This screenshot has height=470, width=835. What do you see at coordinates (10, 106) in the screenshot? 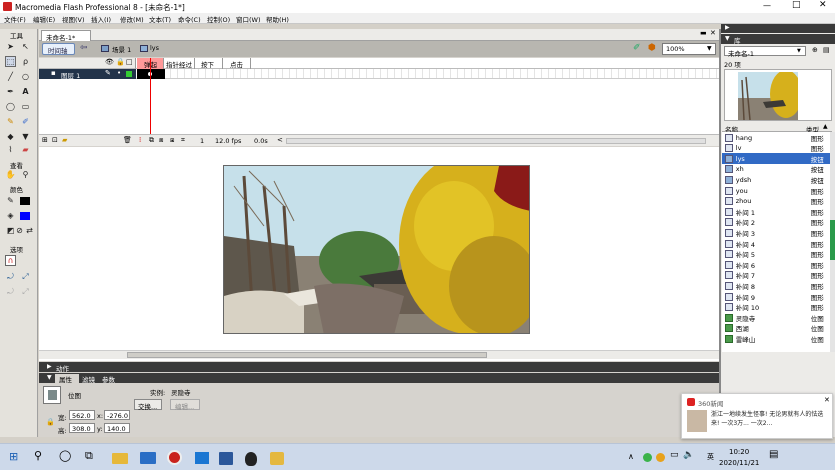
I see `oval-tool-icon: ◯` at bounding box center [10, 106].